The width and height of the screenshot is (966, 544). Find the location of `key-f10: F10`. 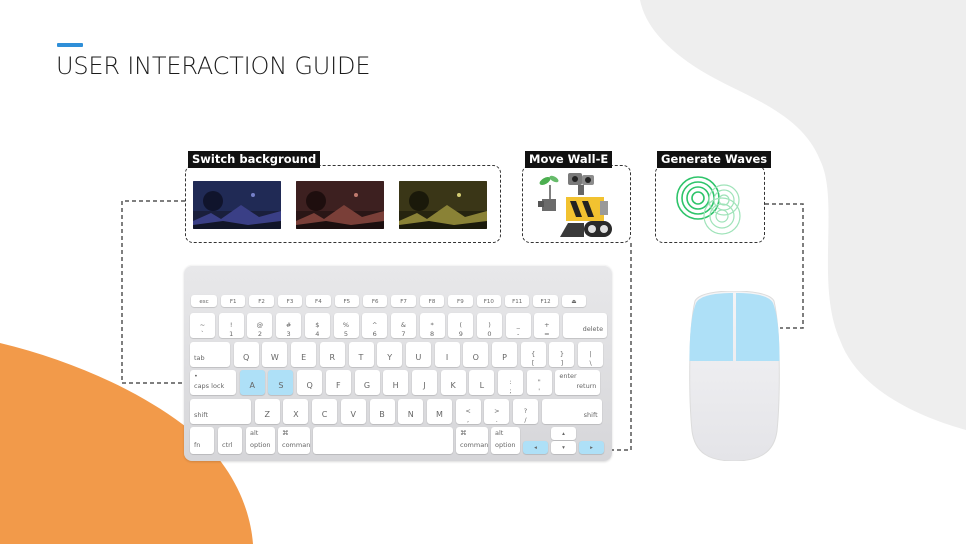

key-f10: F10 is located at coordinates (488, 301).